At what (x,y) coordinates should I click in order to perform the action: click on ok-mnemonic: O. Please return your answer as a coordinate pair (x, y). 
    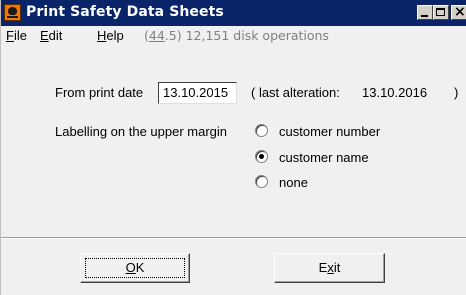
    Looking at the image, I should click on (130, 267).